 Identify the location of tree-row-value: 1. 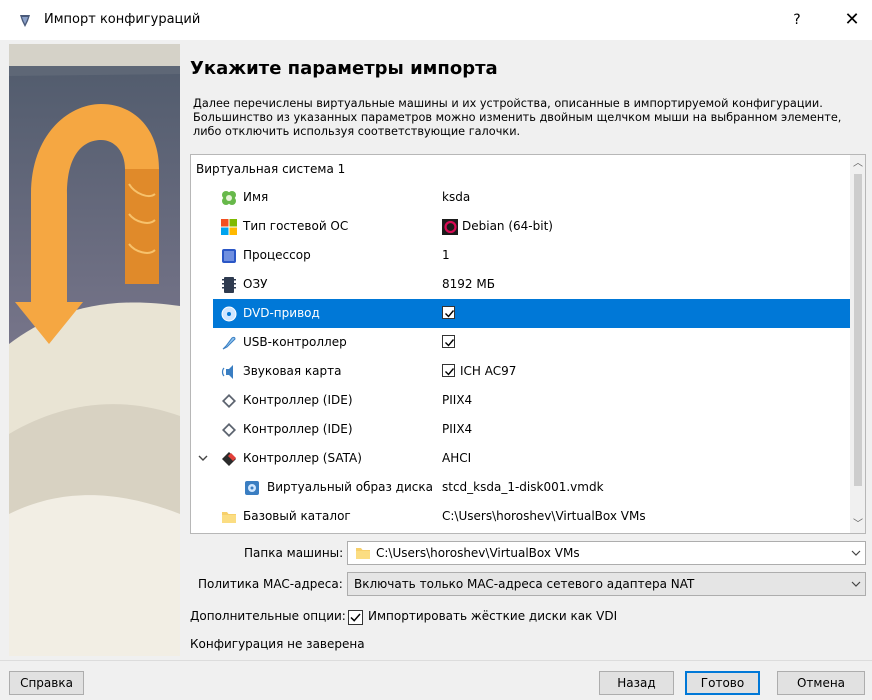
(446, 255).